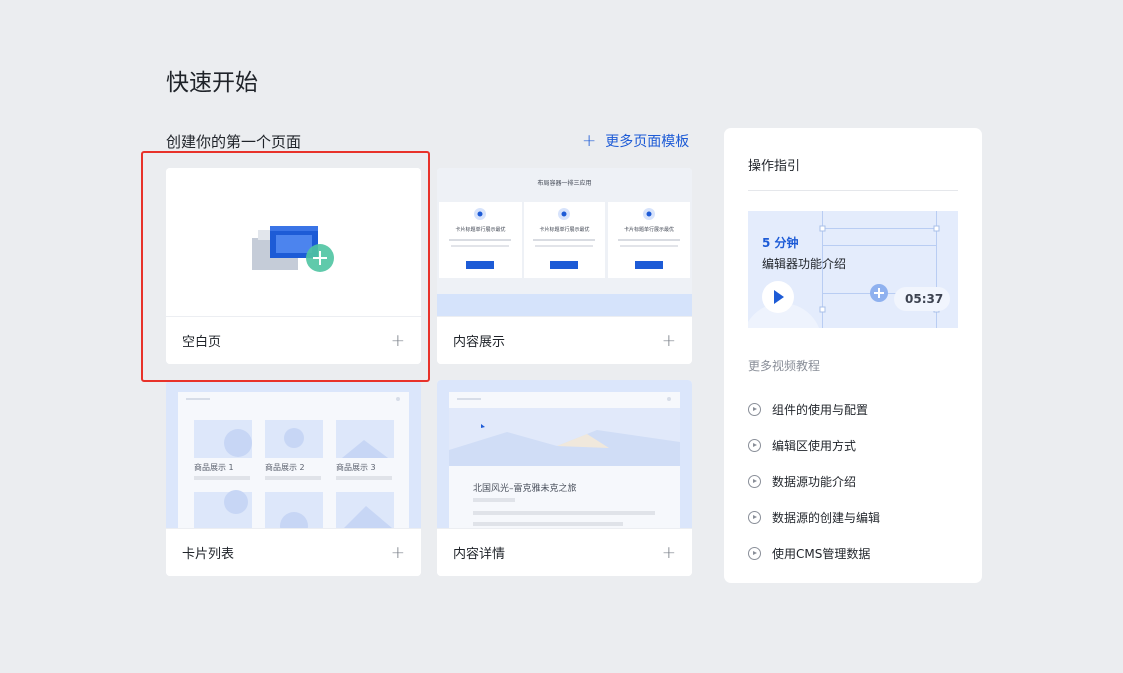 The height and width of the screenshot is (673, 1123). What do you see at coordinates (804, 264) in the screenshot?
I see `video-subtitle: 编辑器功能介绍` at bounding box center [804, 264].